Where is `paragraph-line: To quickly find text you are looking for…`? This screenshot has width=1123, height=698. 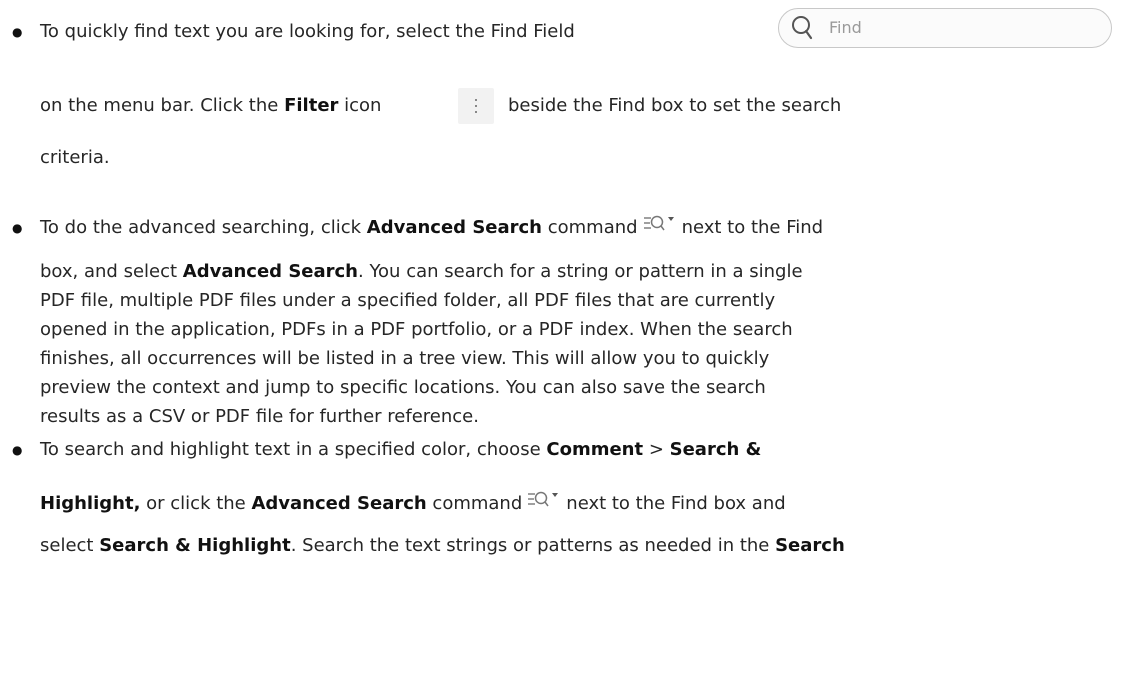
paragraph-line: To quickly find text you are looking for… is located at coordinates (307, 32).